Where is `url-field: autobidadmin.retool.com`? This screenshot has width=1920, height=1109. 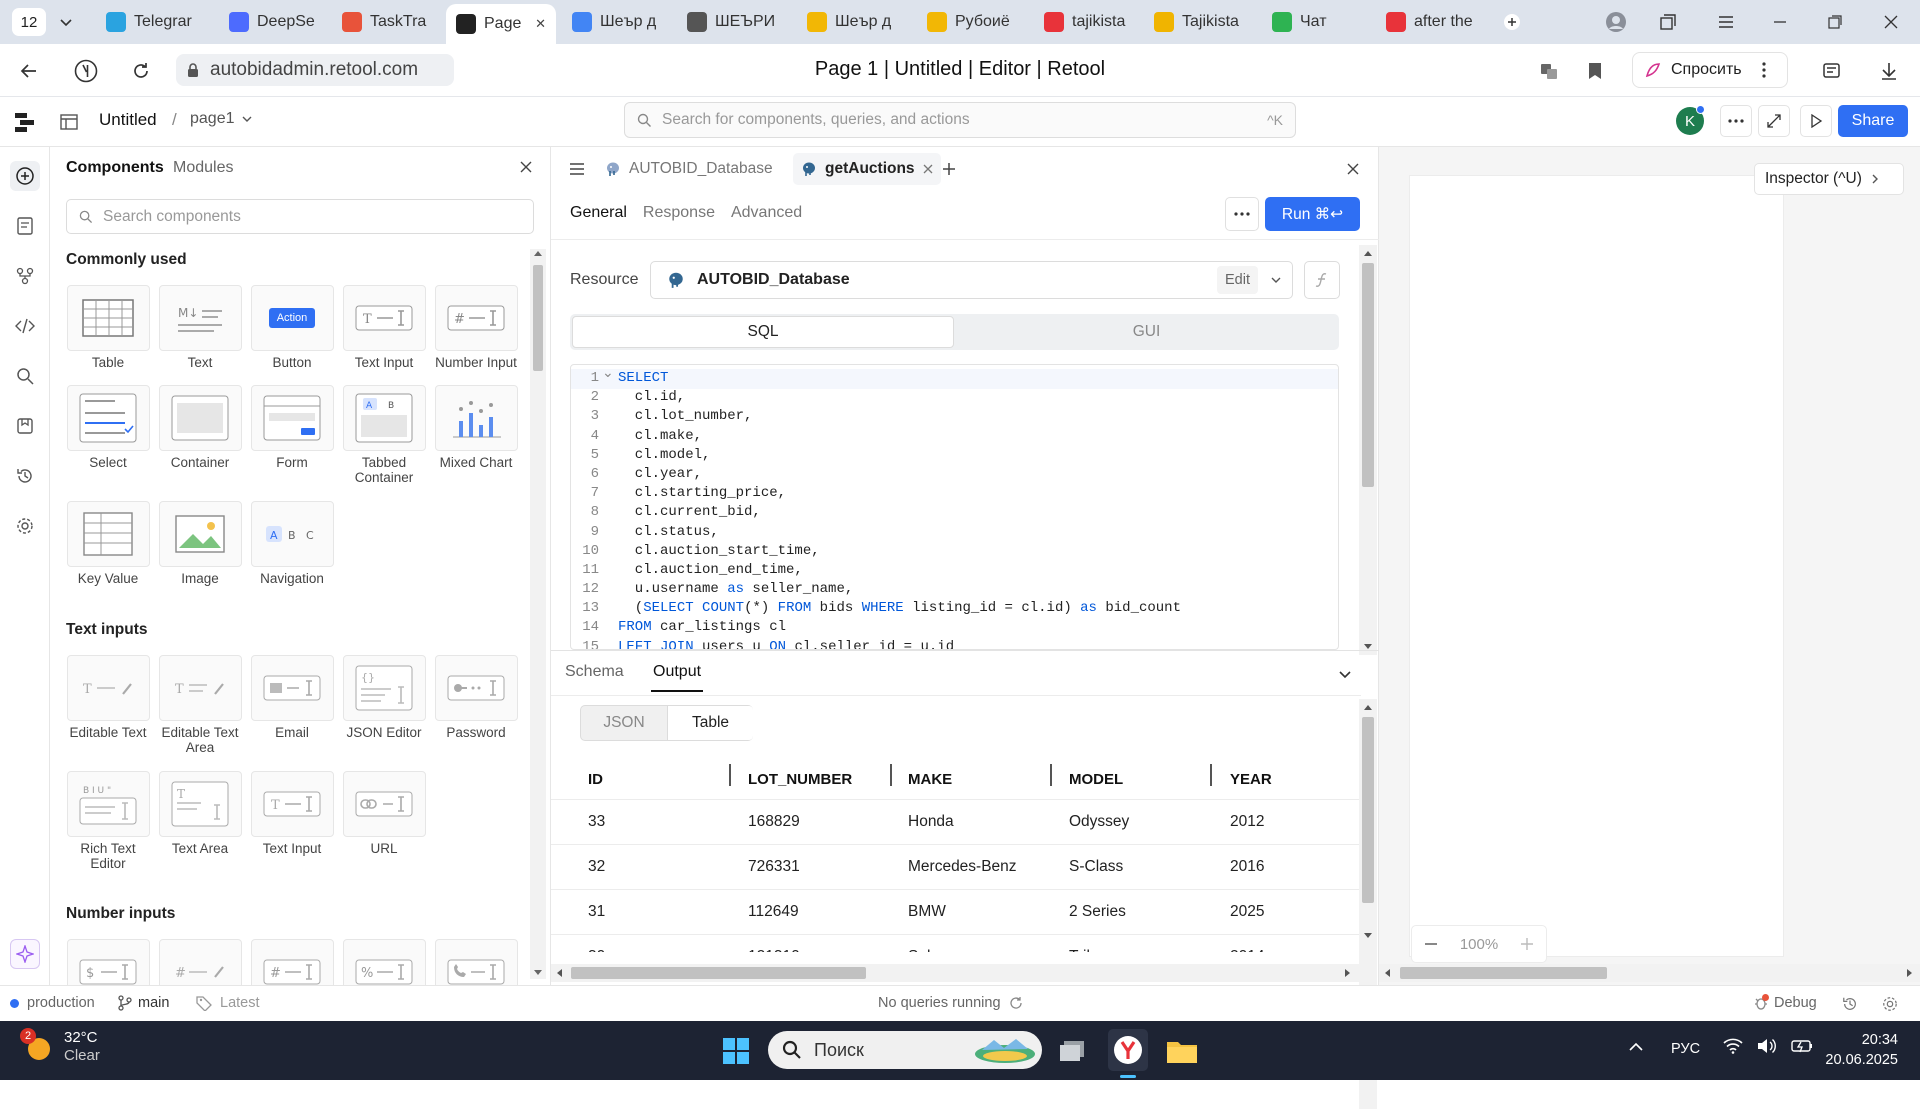
url-field: autobidadmin.retool.com is located at coordinates (315, 70).